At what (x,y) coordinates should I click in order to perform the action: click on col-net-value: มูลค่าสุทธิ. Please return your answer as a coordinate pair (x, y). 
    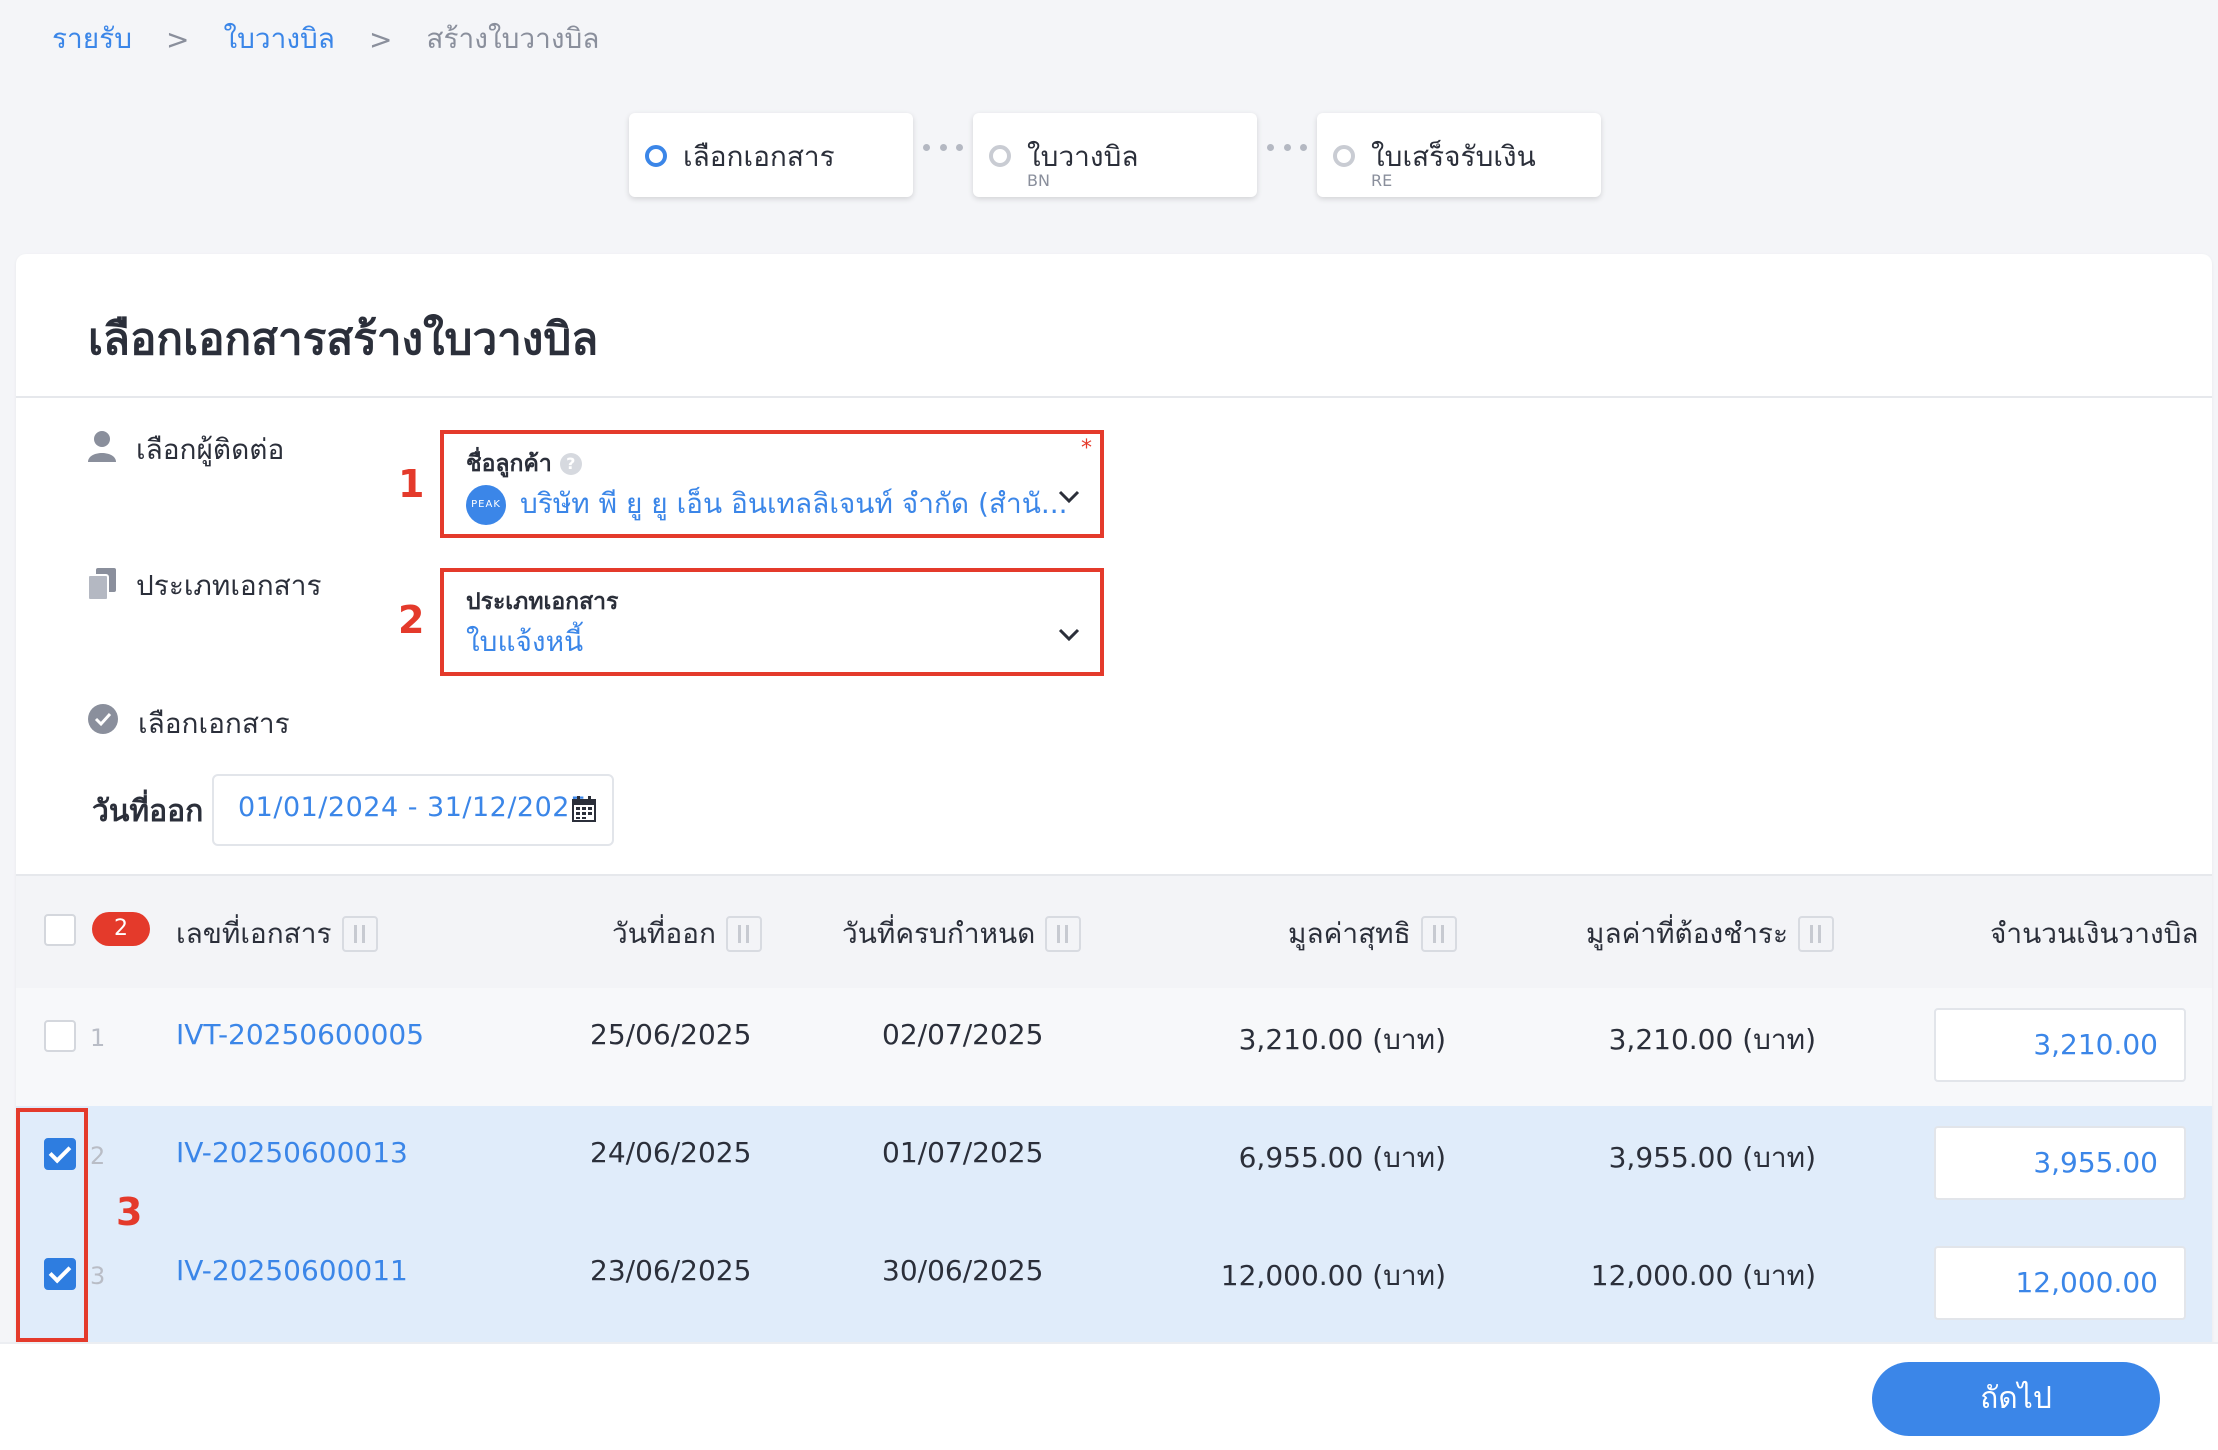
    Looking at the image, I should click on (1372, 934).